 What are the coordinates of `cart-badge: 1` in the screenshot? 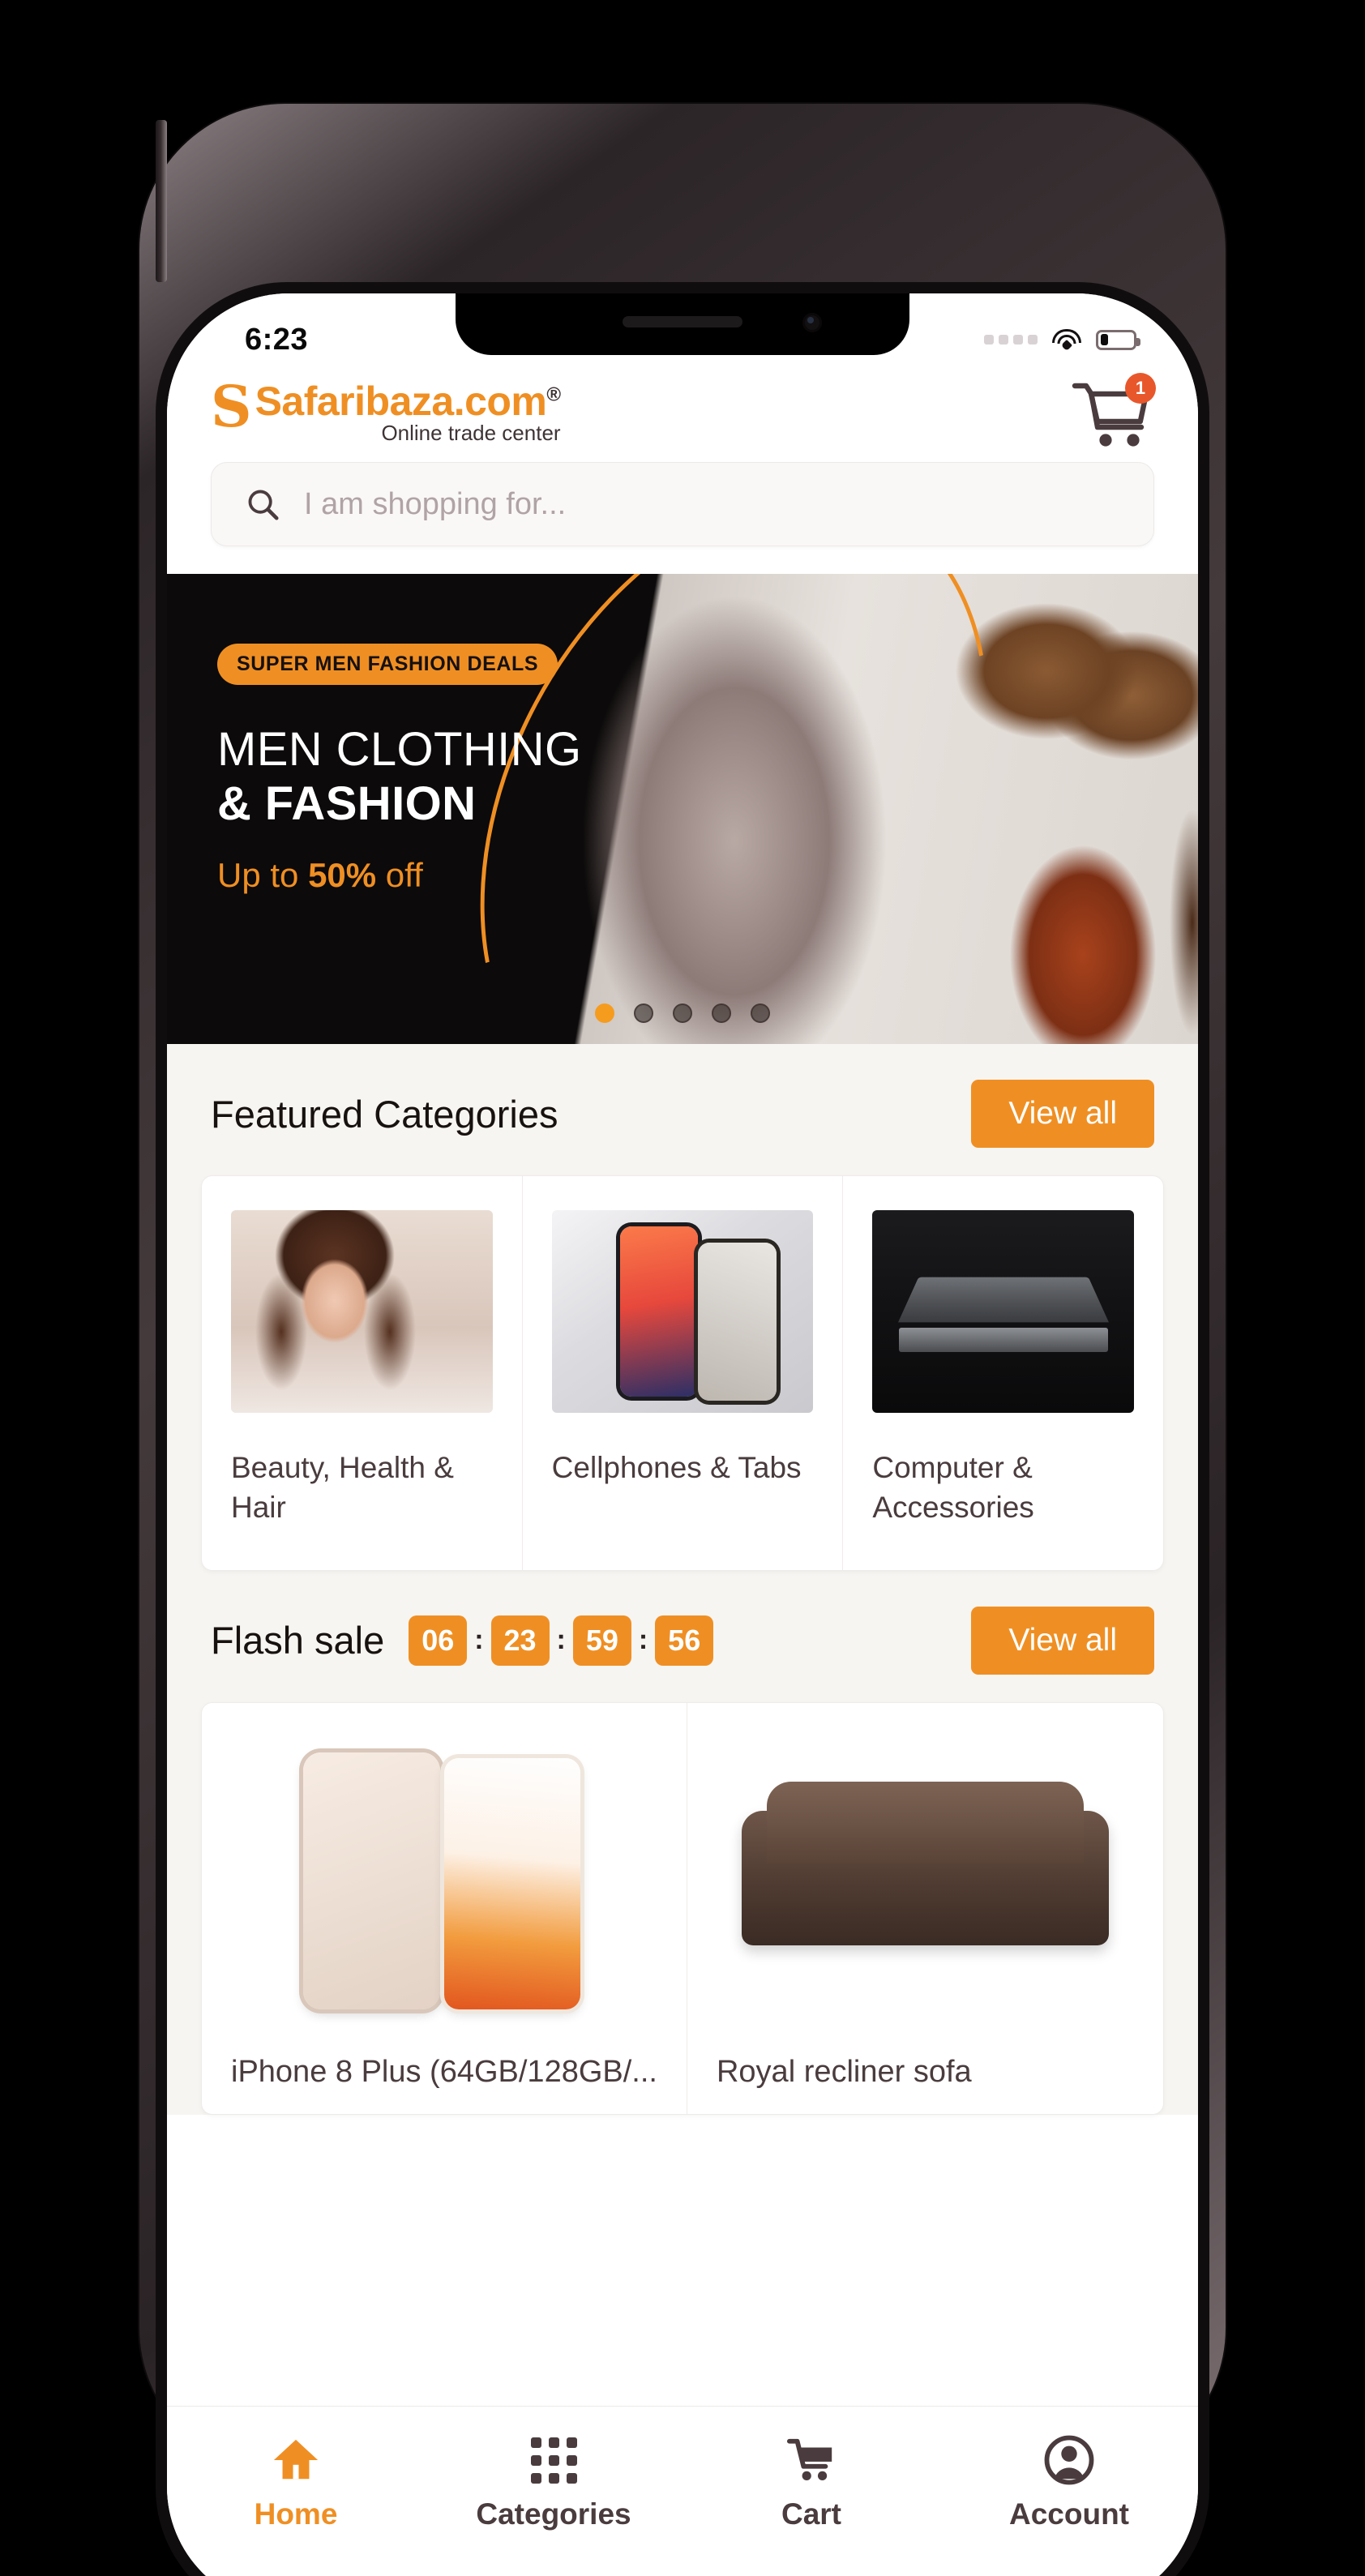 It's located at (1140, 388).